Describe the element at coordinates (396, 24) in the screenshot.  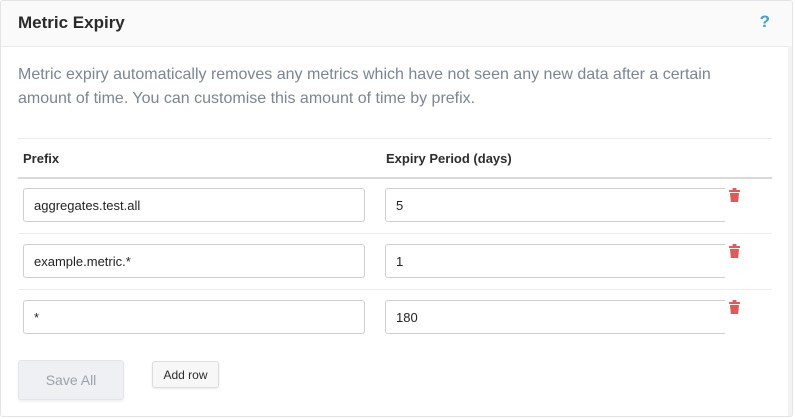
I see `panel-header: Metric Expiry ?` at that location.